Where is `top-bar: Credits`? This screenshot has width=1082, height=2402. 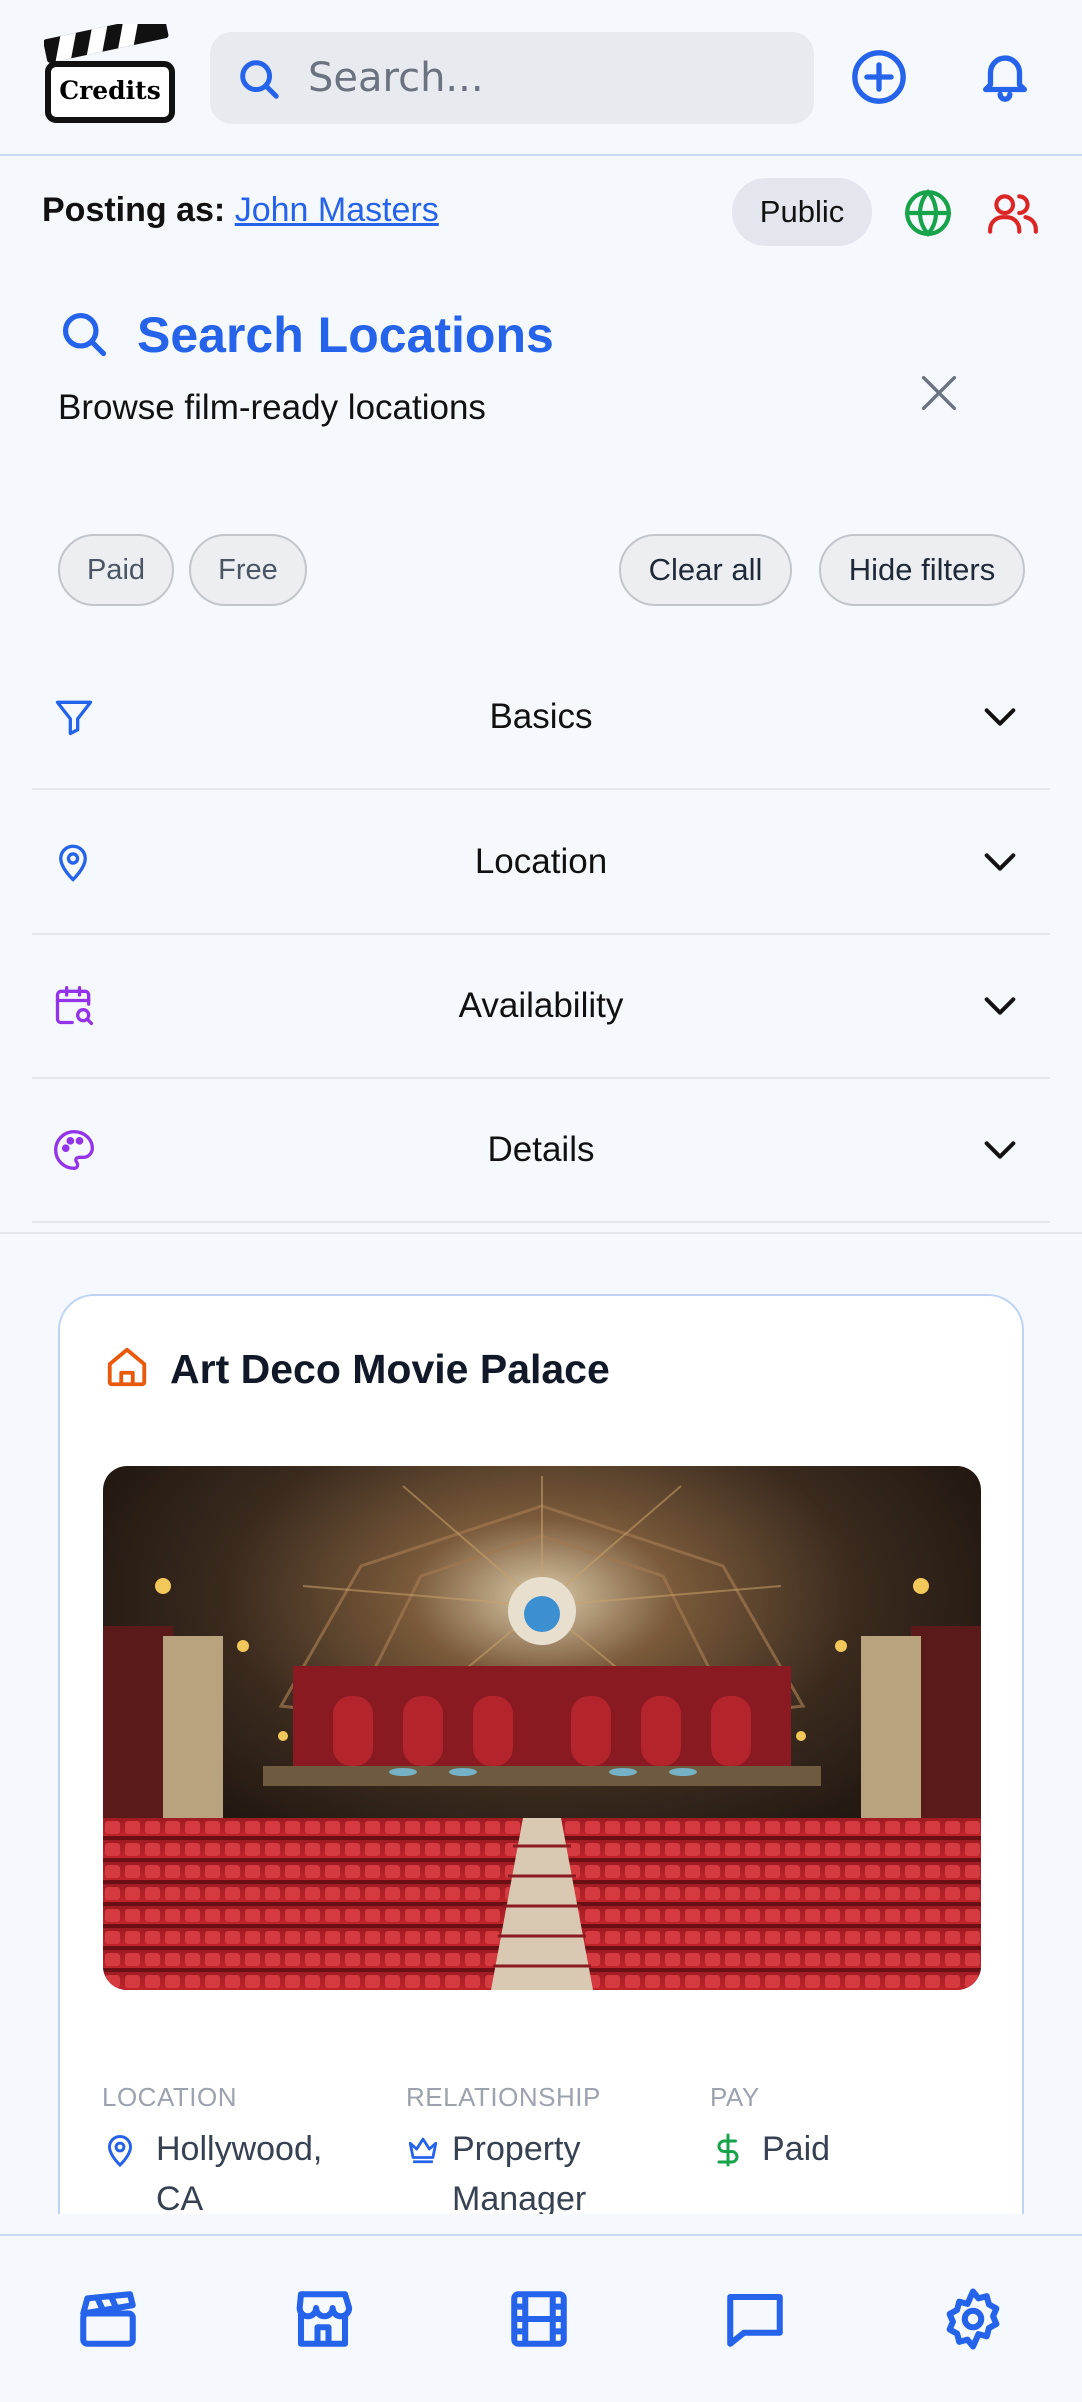 top-bar: Credits is located at coordinates (541, 78).